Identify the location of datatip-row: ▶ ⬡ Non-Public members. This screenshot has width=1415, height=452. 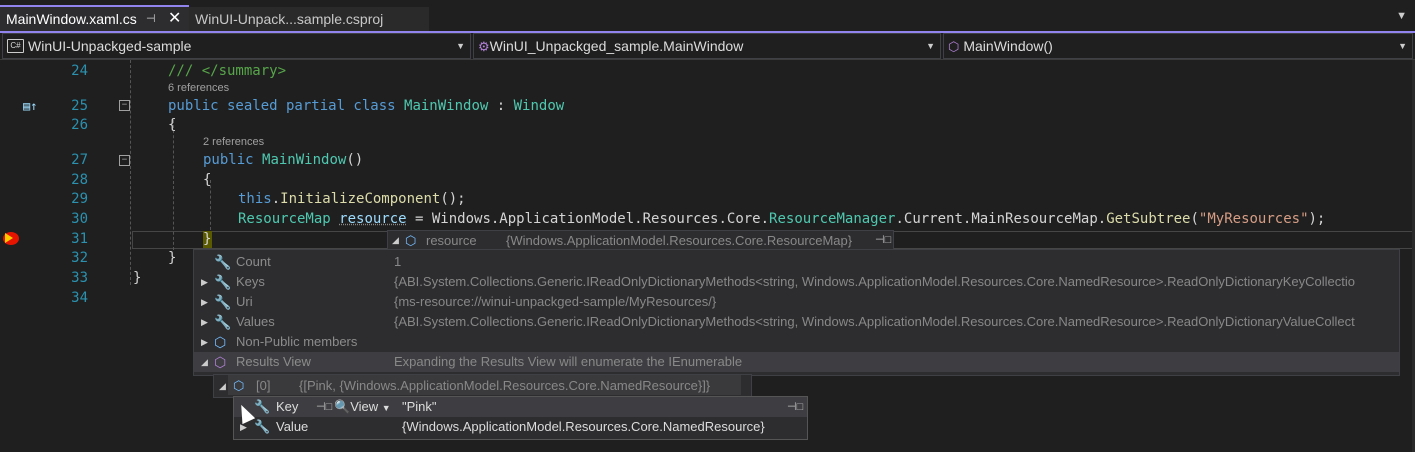
(796, 342).